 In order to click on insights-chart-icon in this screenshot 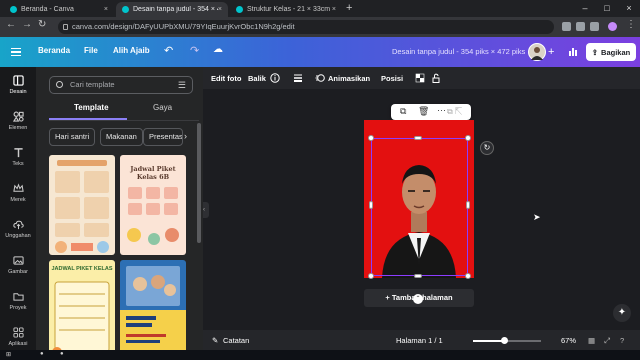, I will do `click(573, 52)`.